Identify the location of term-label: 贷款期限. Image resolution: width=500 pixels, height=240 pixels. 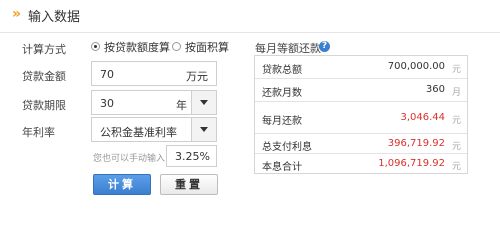
(44, 105).